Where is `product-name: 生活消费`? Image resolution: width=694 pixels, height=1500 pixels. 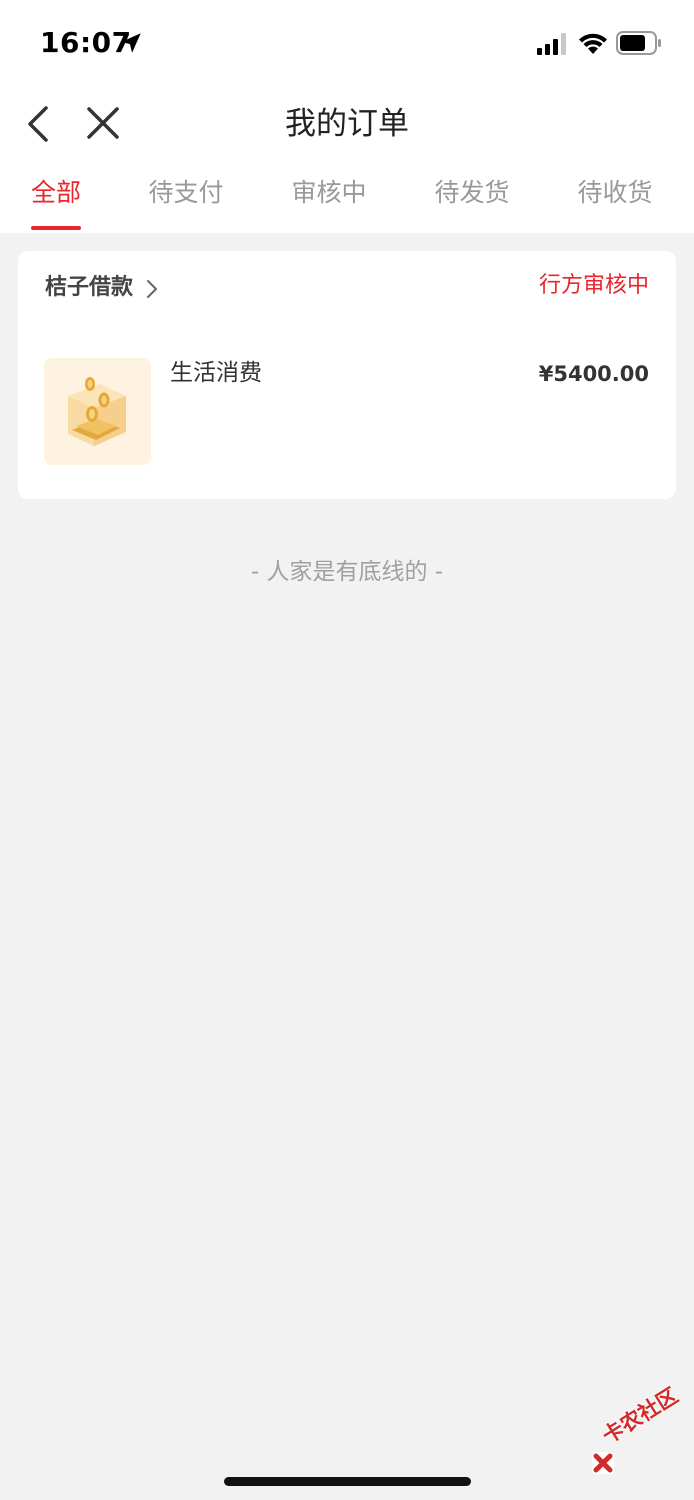
product-name: 生活消费 is located at coordinates (216, 373).